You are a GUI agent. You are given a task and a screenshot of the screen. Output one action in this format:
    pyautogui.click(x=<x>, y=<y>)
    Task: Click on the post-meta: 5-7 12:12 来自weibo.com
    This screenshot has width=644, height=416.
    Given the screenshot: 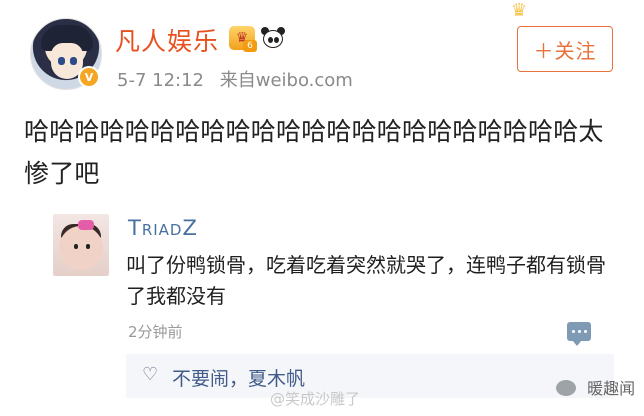 What is the action you would take?
    pyautogui.click(x=235, y=79)
    